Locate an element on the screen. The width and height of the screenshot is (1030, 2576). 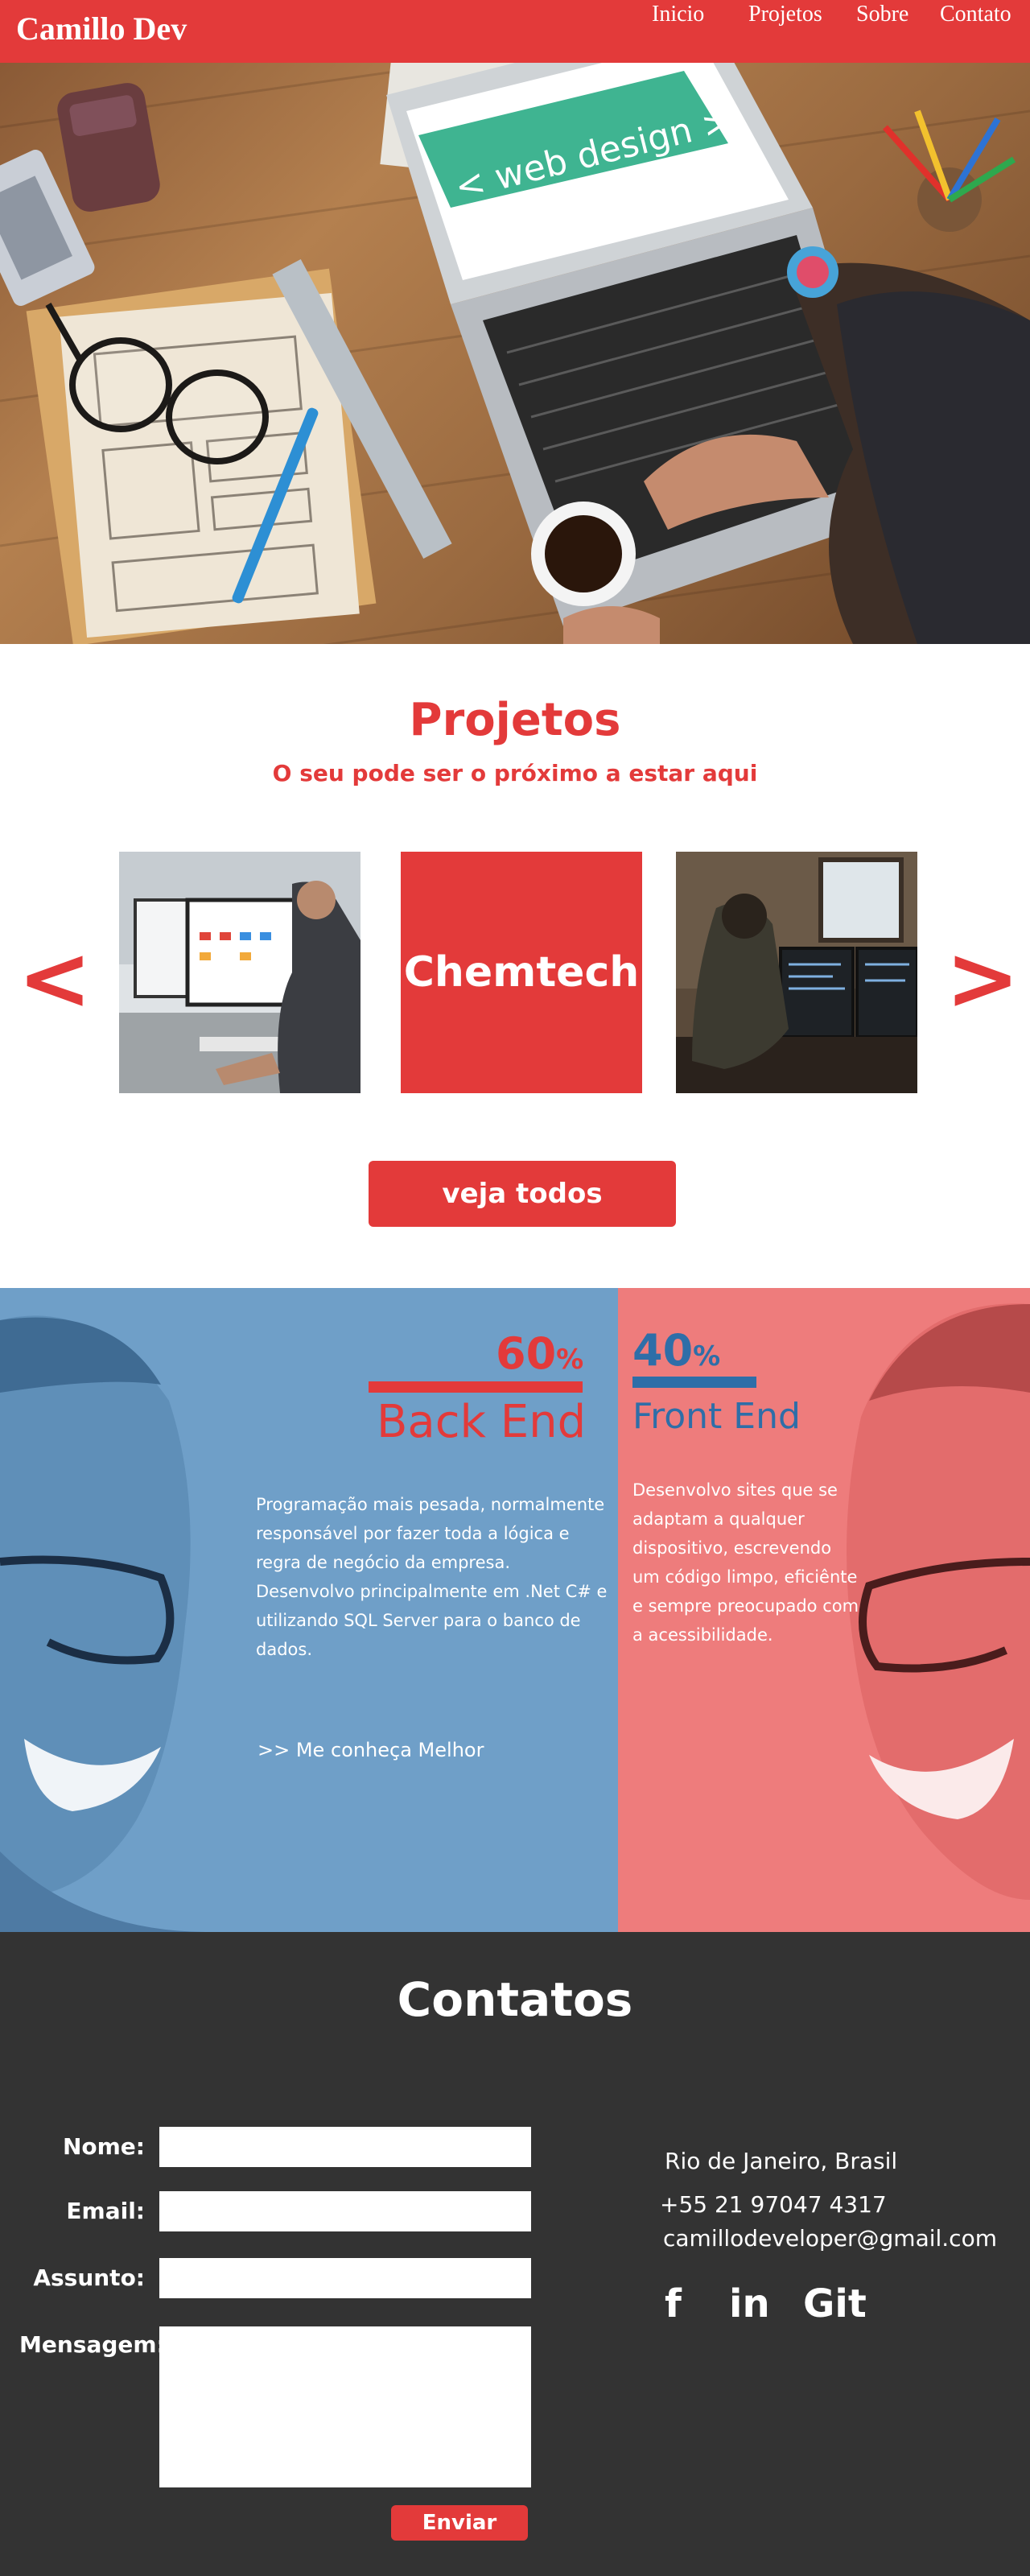
section-title-projetos: Projetos is located at coordinates (515, 720).